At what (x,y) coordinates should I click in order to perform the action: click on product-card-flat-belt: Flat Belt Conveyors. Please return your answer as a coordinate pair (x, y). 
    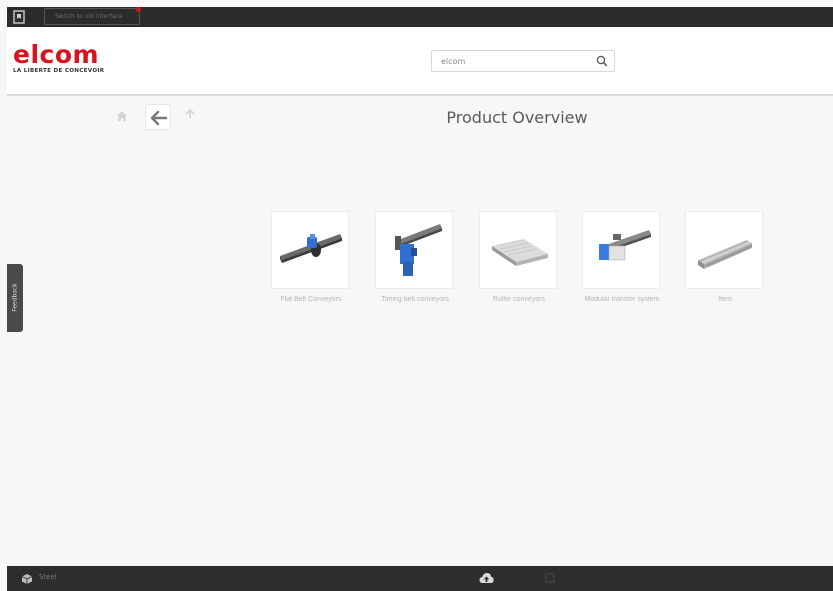
    Looking at the image, I should click on (311, 258).